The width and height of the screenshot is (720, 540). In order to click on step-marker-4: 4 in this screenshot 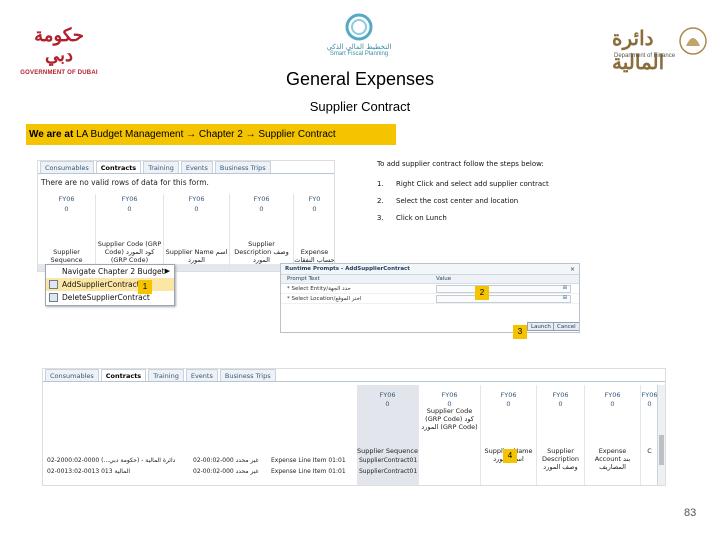, I will do `click(510, 456)`.